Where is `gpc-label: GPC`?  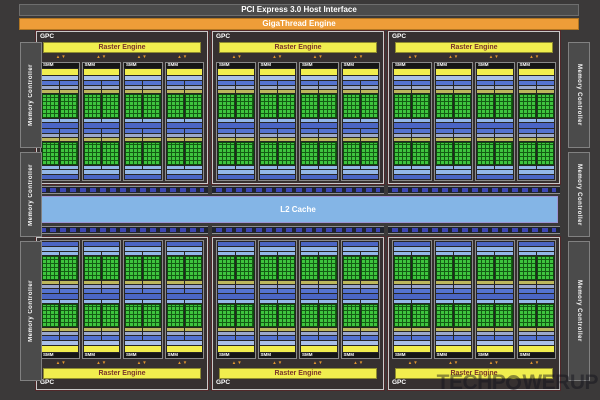
gpc-label: GPC is located at coordinates (298, 383).